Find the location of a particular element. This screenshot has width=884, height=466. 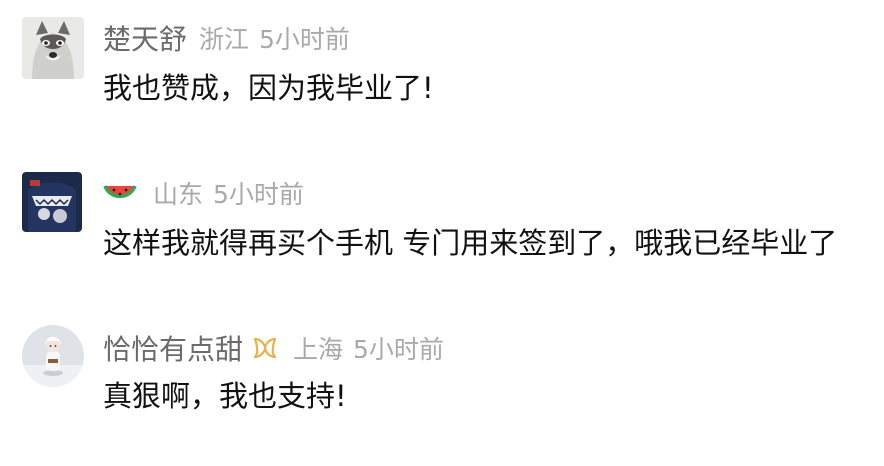

watermelon-icon is located at coordinates (120, 193).